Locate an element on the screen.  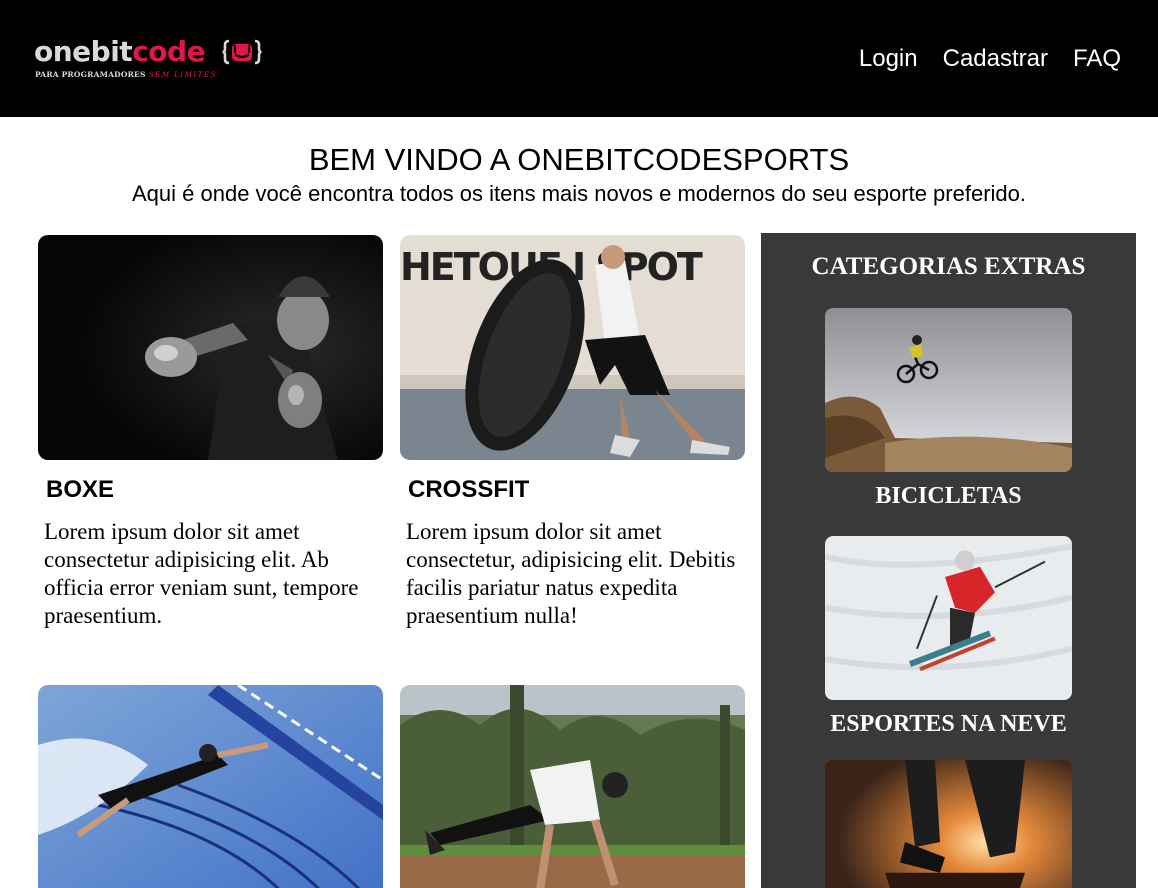
sidebar-title: CATEGORIAS EXTRAS is located at coordinates (948, 266).